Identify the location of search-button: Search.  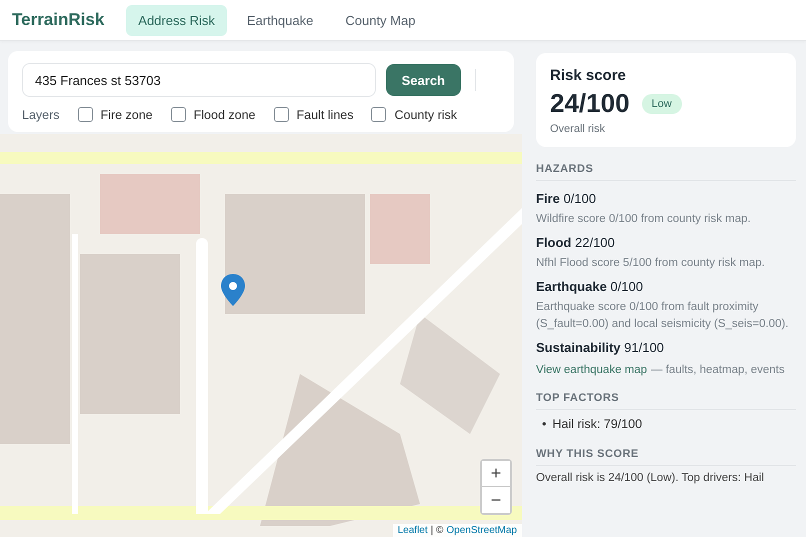
(423, 80).